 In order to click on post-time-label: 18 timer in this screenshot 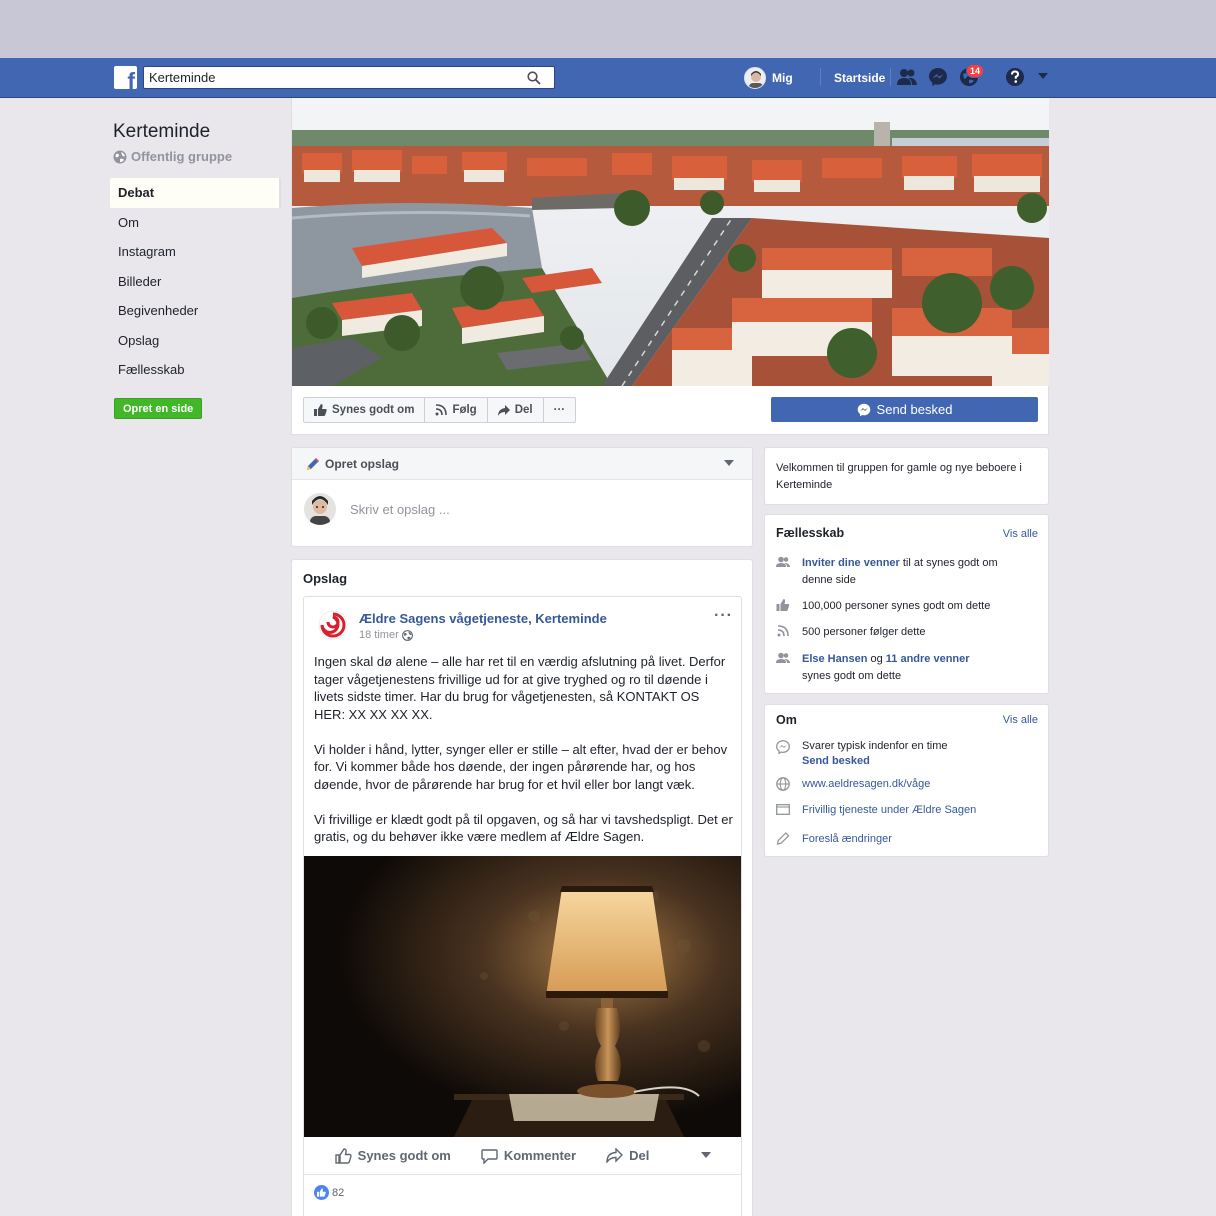, I will do `click(379, 635)`.